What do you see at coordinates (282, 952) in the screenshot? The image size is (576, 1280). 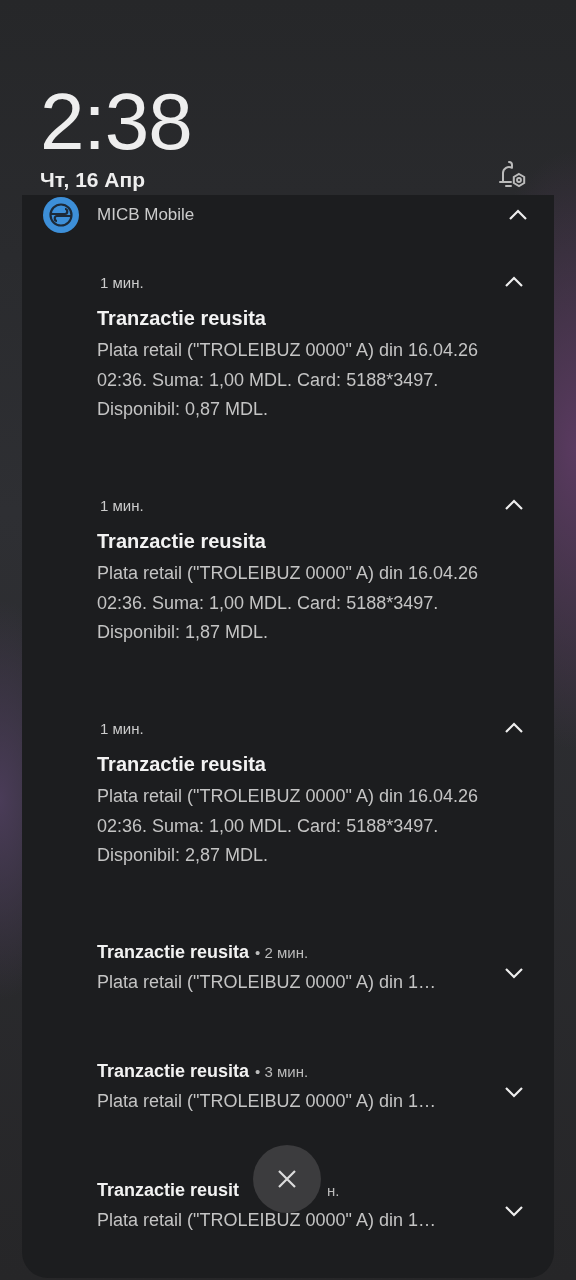 I see `notification-time: • 2 мин.` at bounding box center [282, 952].